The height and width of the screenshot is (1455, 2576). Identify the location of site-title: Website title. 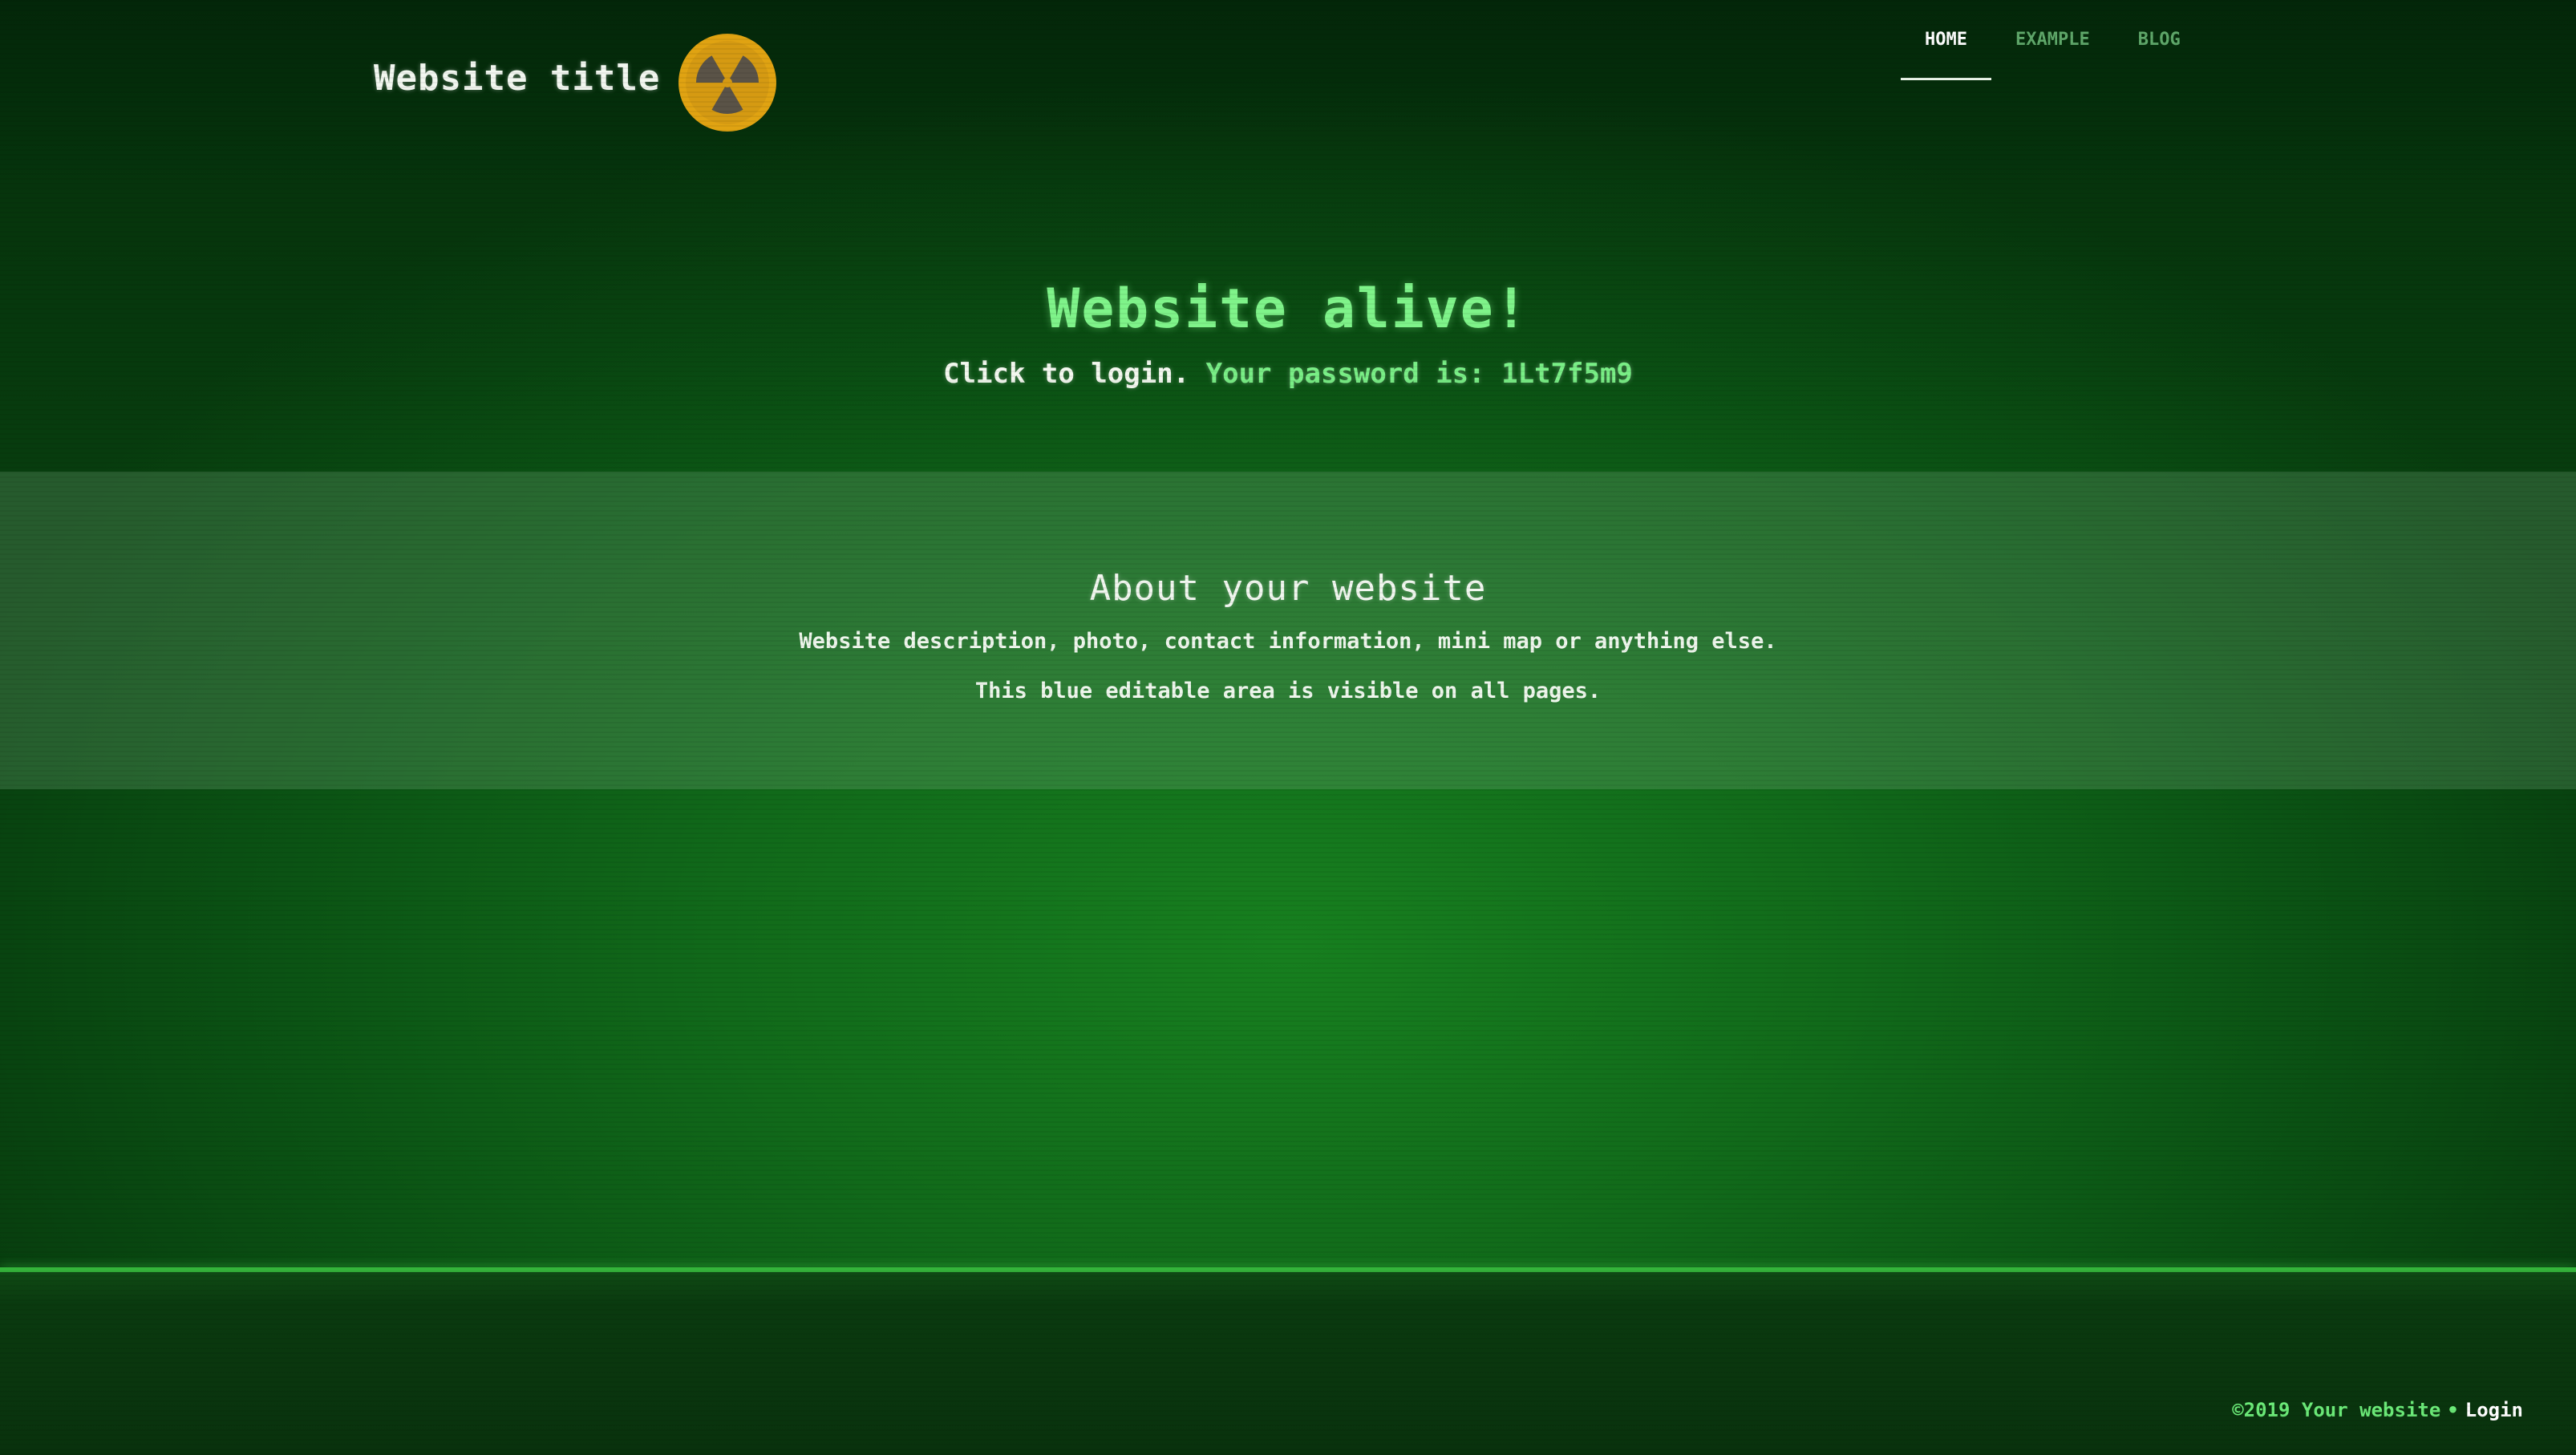
(517, 78).